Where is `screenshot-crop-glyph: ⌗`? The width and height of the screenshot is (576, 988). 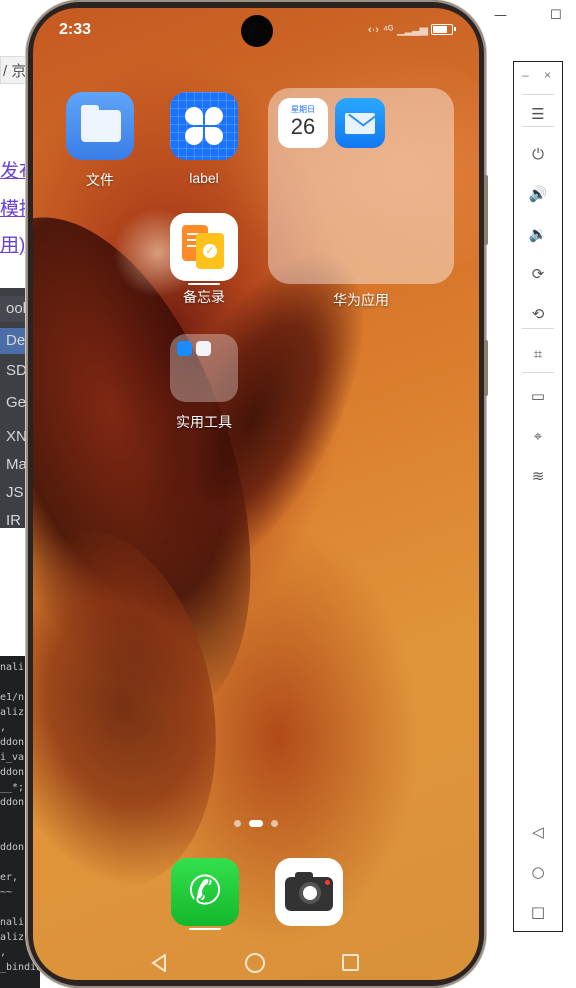
screenshot-crop-glyph: ⌗ is located at coordinates (538, 354).